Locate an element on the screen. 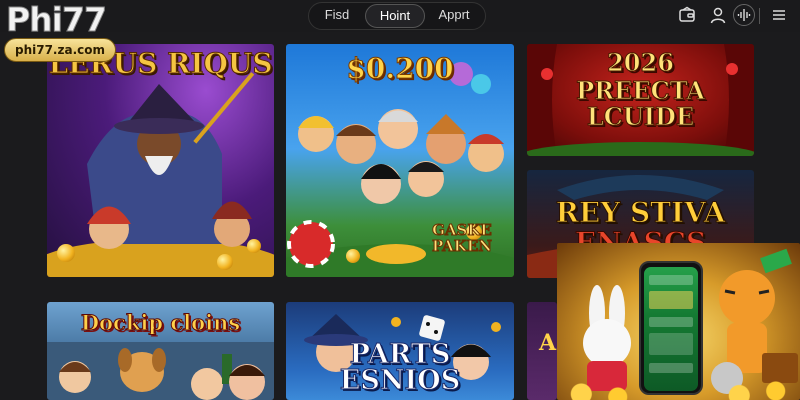 Image resolution: width=800 pixels, height=400 pixels. game-tile-partial: A is located at coordinates (542, 351).